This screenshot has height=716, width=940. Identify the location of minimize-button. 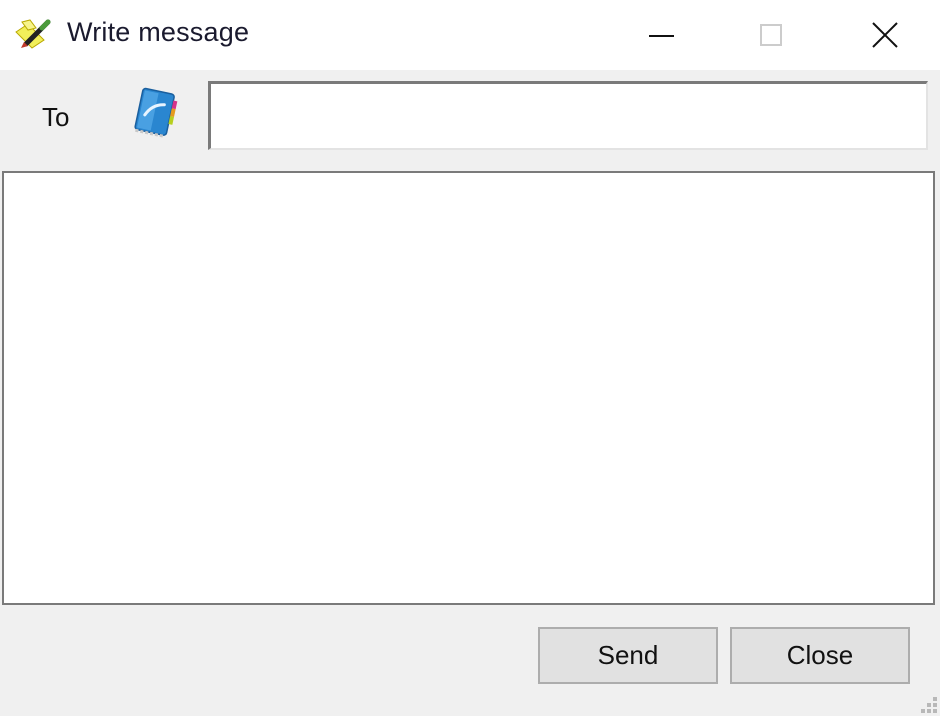
(661, 35).